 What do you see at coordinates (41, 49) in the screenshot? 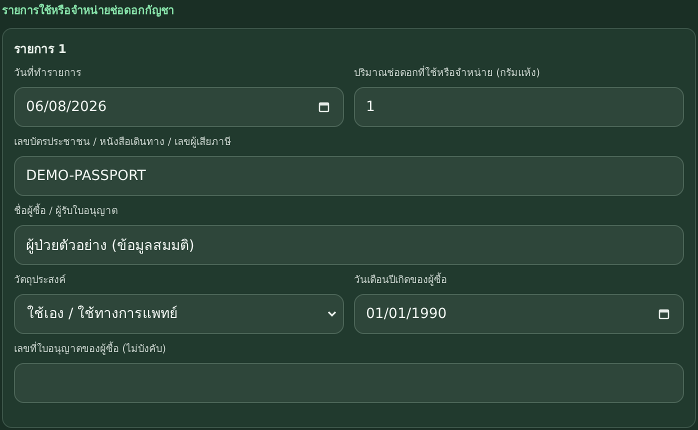
I see `card-title: รายการ 1` at bounding box center [41, 49].